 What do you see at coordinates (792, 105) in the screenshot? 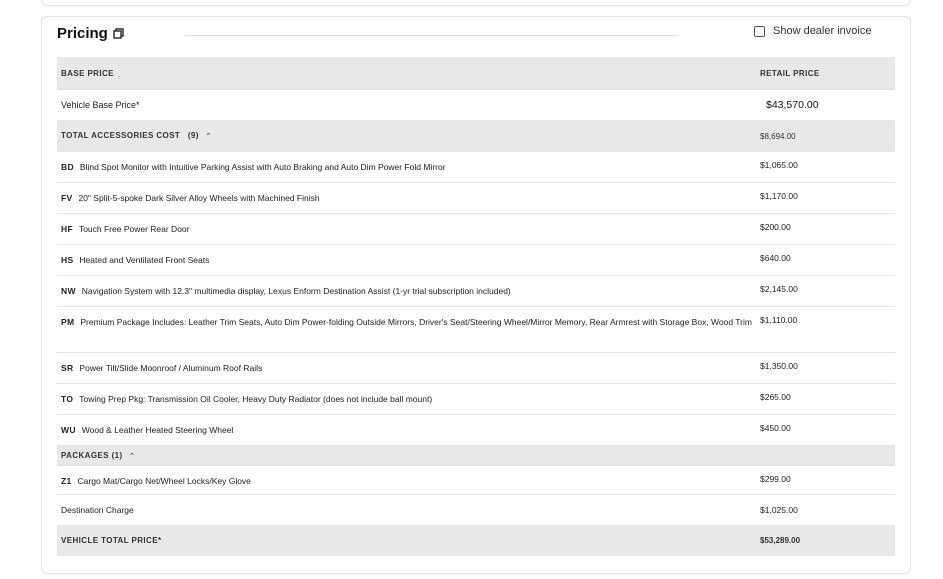
I see `vehicle-base-price-value: $43,570.00` at bounding box center [792, 105].